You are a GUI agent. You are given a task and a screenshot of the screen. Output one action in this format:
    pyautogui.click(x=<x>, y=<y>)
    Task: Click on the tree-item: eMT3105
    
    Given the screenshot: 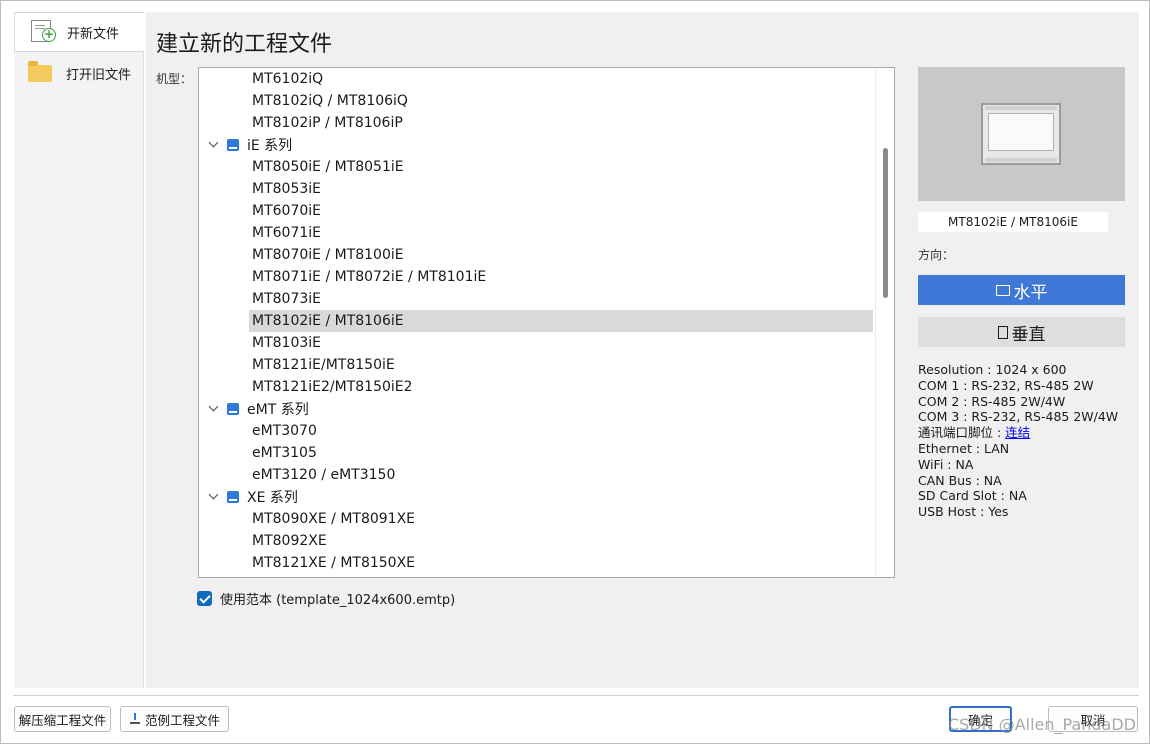 What is the action you would take?
    pyautogui.click(x=536, y=453)
    